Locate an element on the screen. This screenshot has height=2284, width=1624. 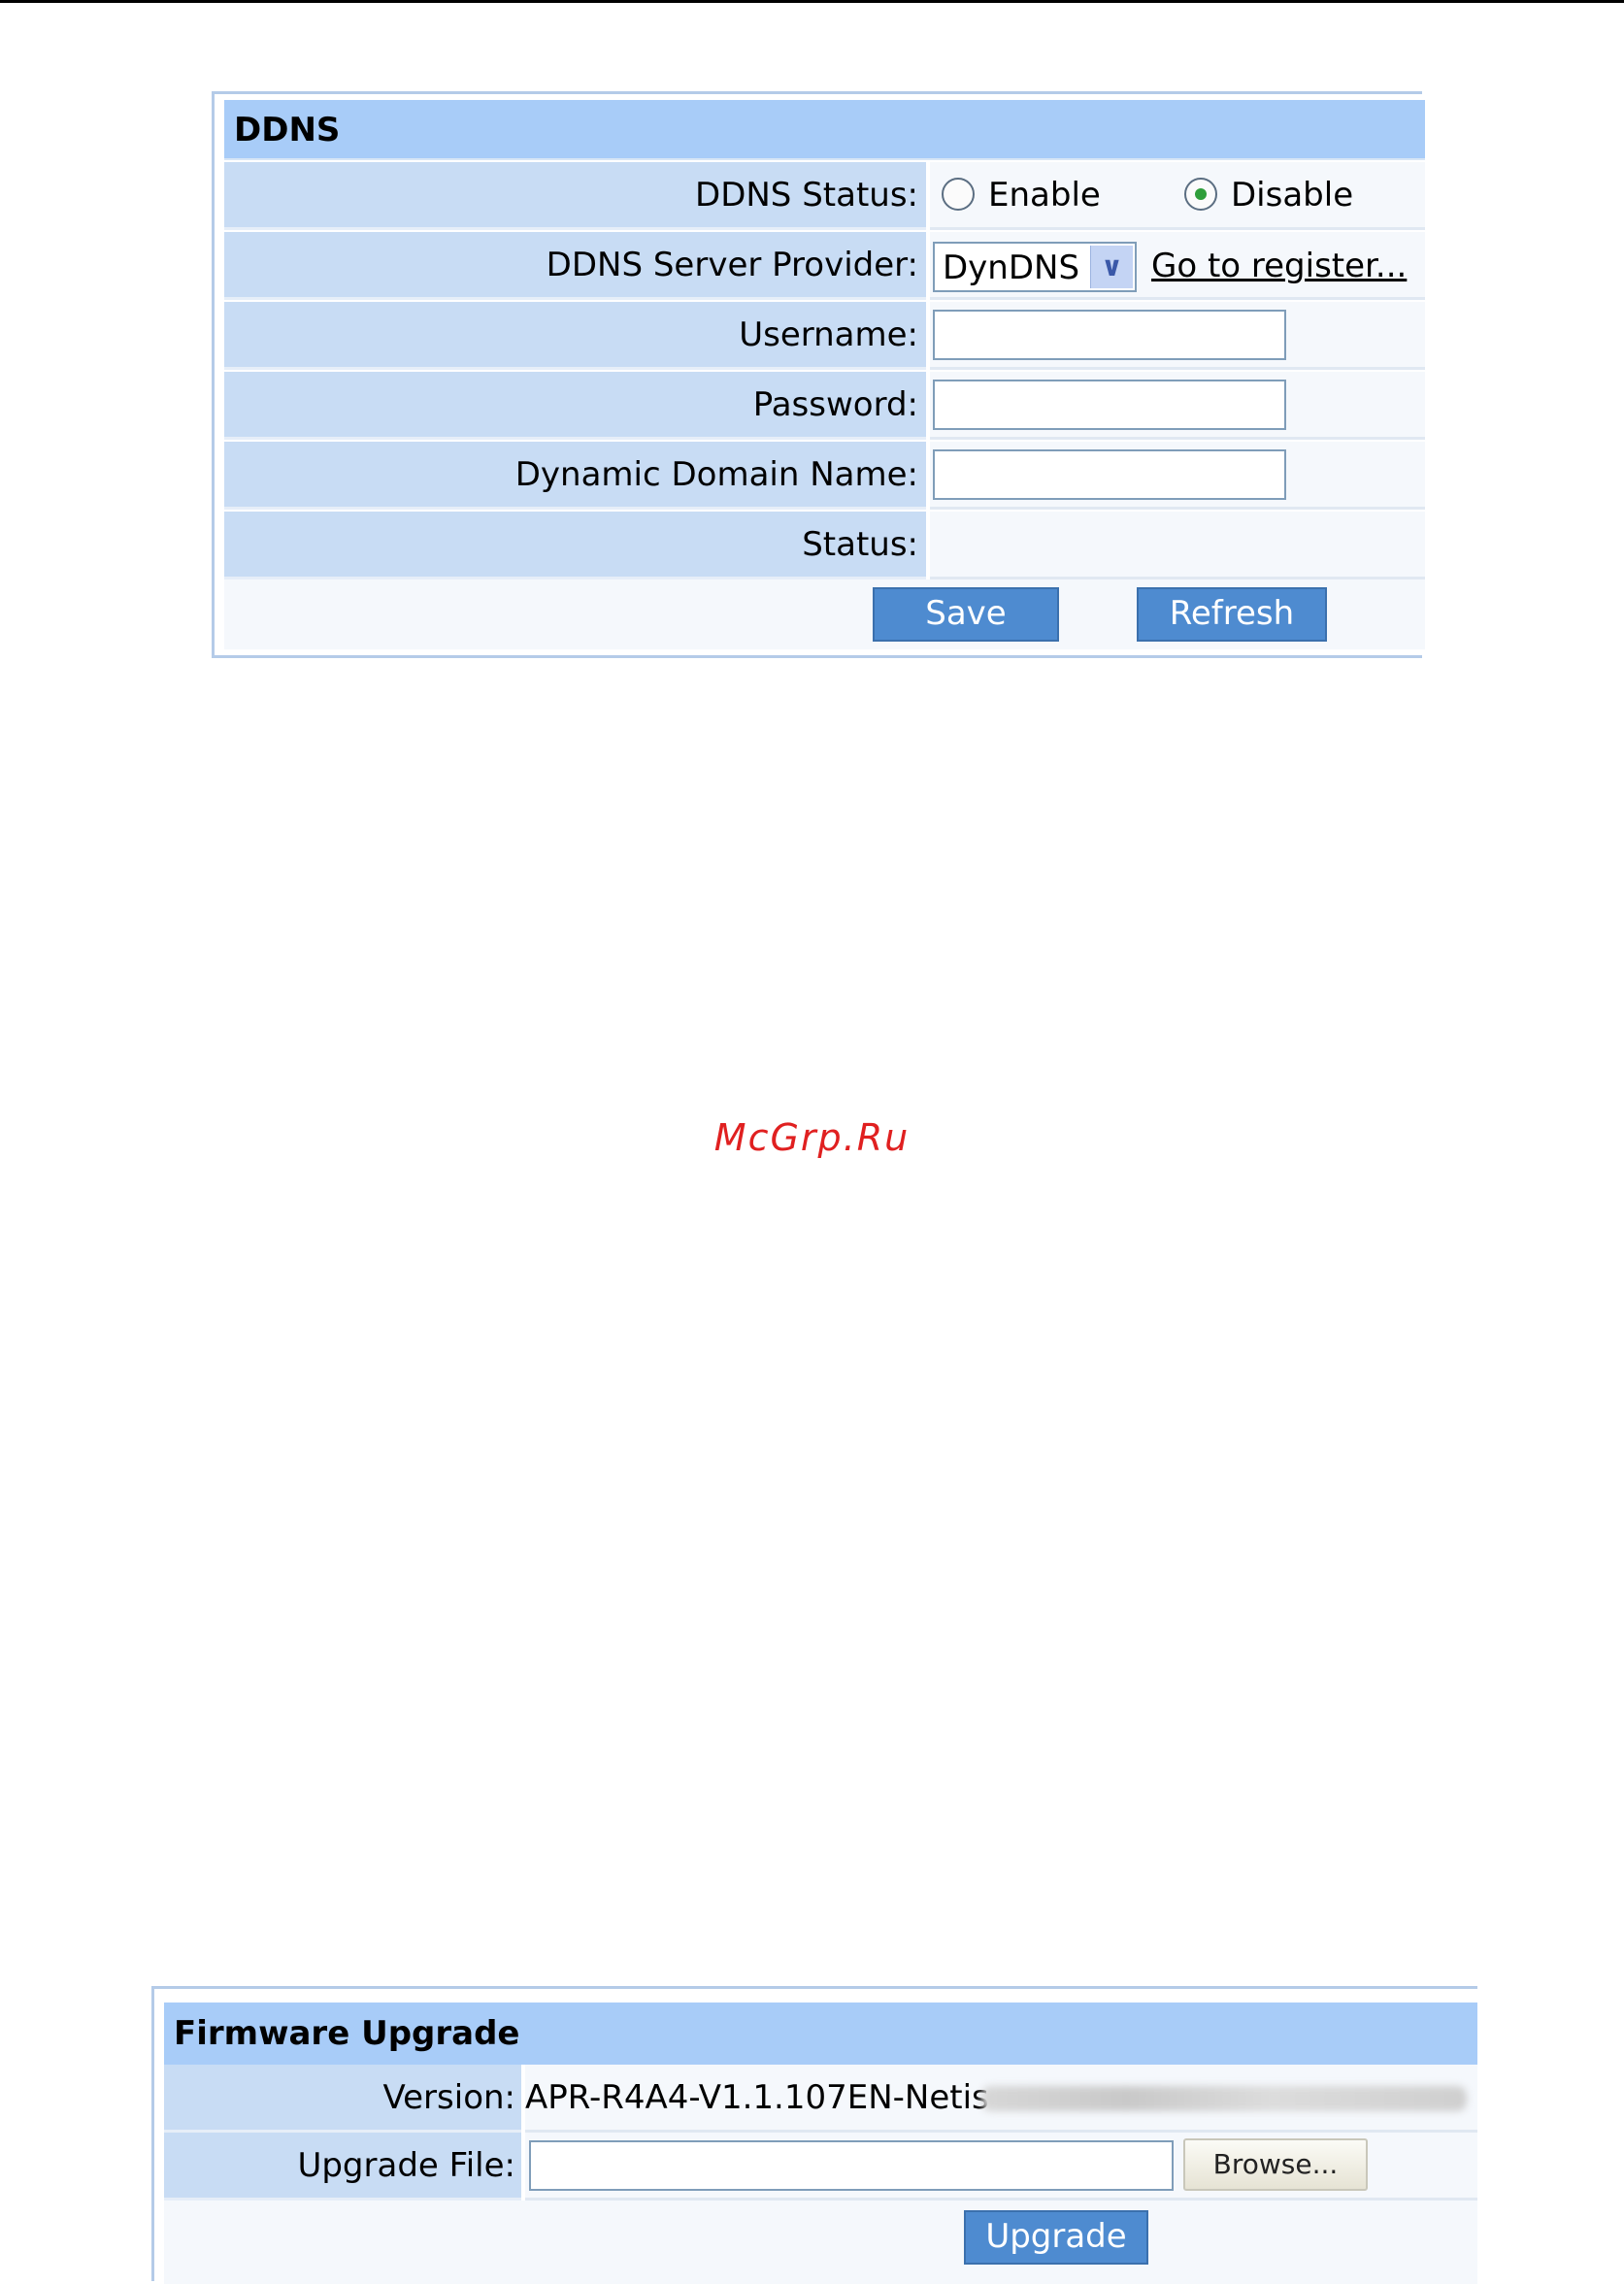
ddns-status-label: DDNS Status: is located at coordinates (575, 196).